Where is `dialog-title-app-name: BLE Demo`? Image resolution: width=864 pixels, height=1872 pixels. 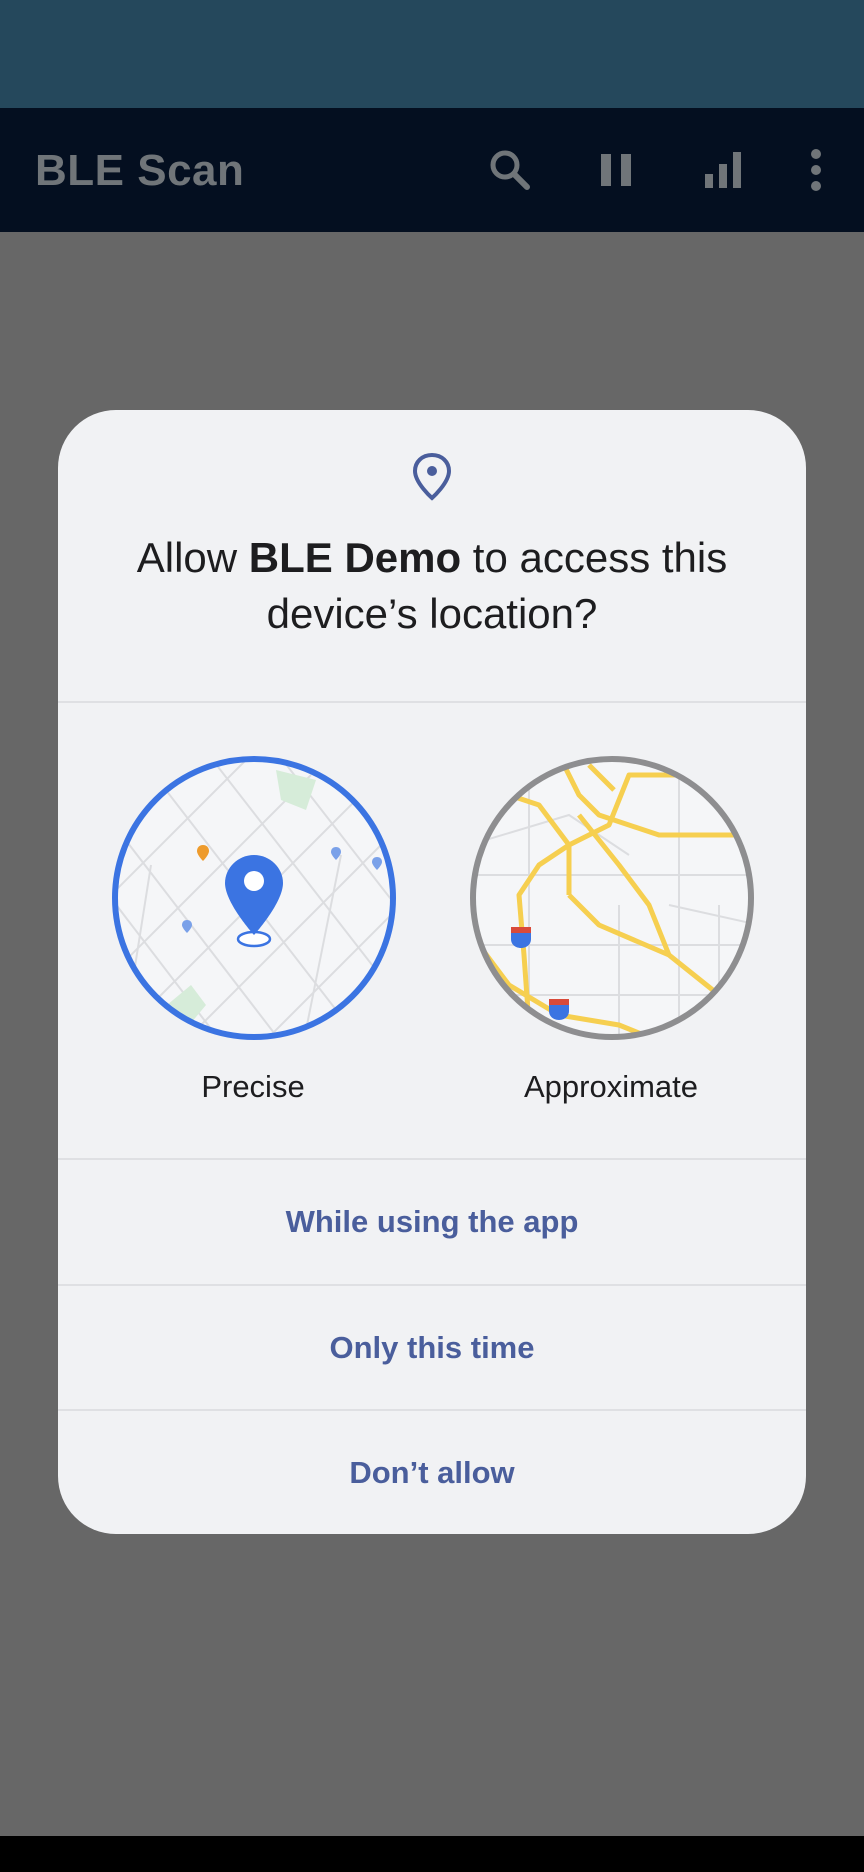
dialog-title-app-name: BLE Demo is located at coordinates (355, 557).